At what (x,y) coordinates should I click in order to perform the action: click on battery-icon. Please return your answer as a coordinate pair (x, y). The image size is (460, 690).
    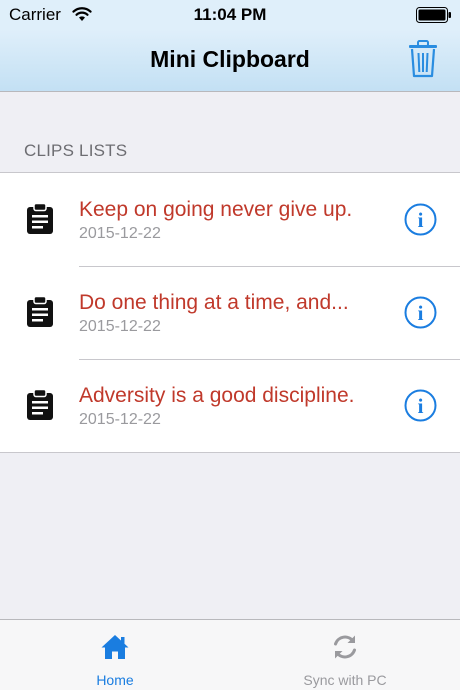
    Looking at the image, I should click on (433, 15).